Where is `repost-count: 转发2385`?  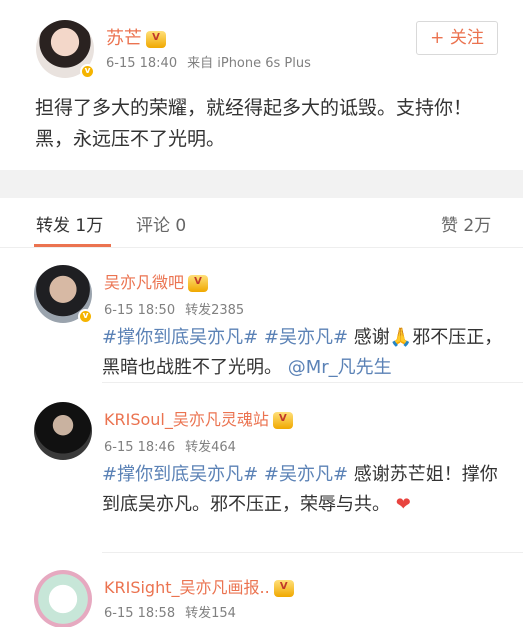
repost-count: 转发2385 is located at coordinates (215, 310).